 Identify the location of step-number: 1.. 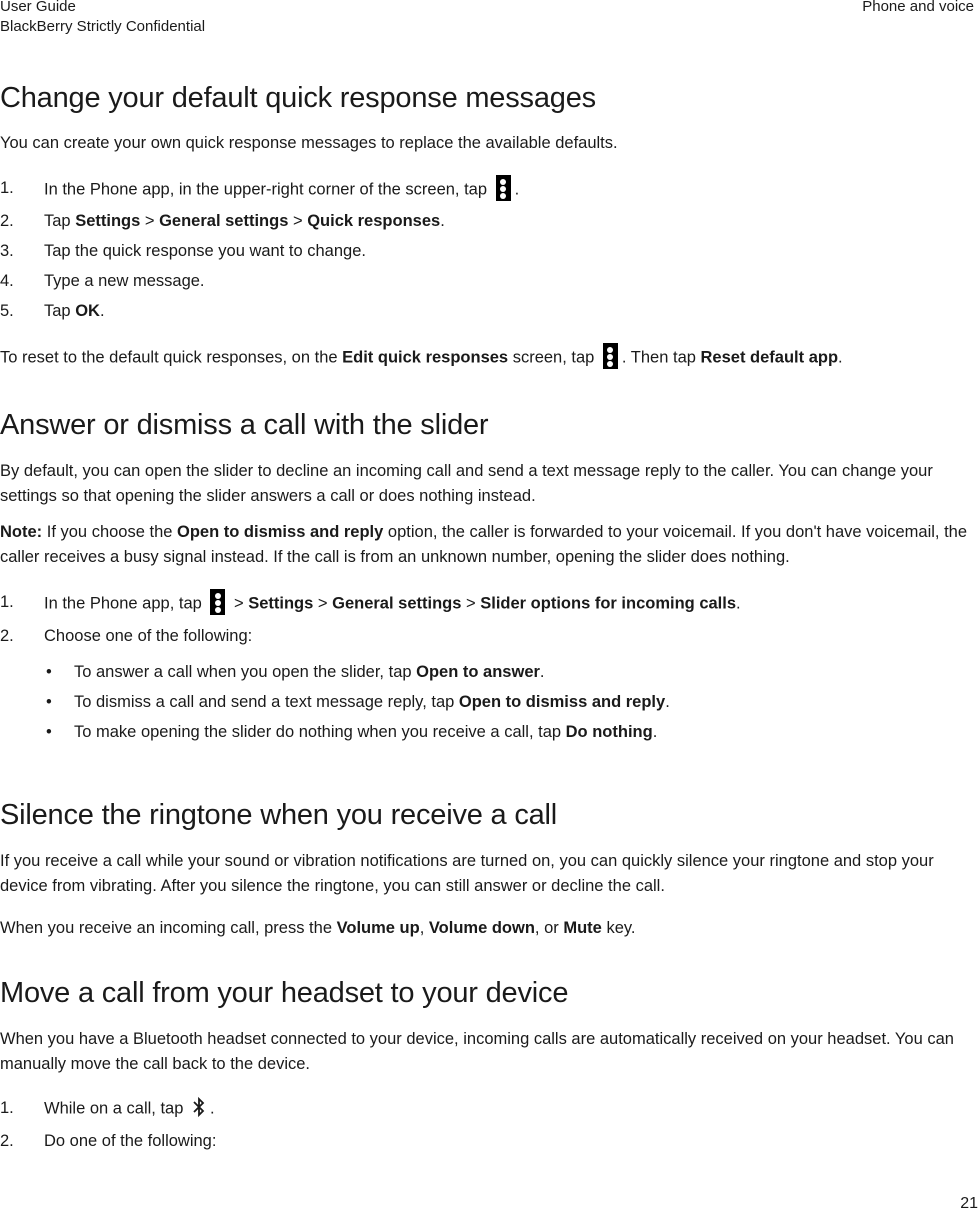
(7, 188).